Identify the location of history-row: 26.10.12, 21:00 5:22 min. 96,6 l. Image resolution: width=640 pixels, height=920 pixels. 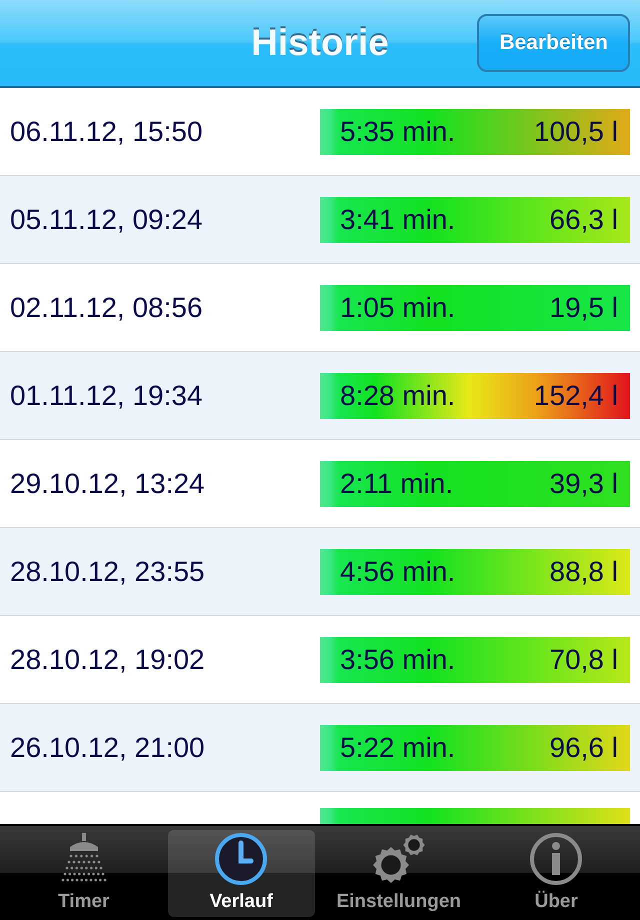
(320, 748).